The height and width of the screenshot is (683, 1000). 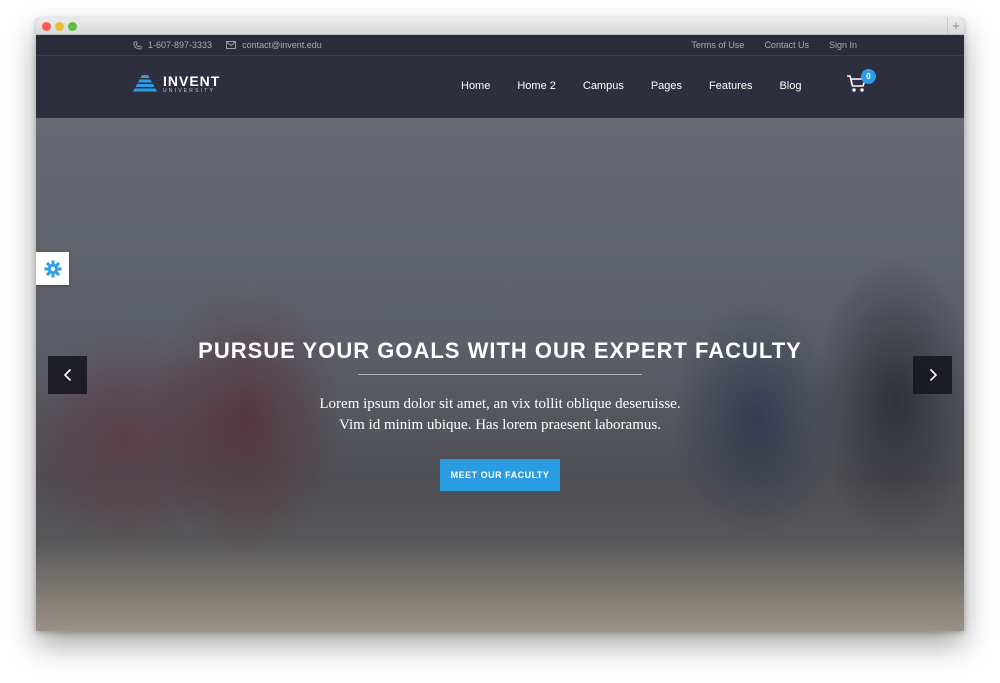 What do you see at coordinates (717, 45) in the screenshot?
I see `terms-of-use-link: Terms of Use` at bounding box center [717, 45].